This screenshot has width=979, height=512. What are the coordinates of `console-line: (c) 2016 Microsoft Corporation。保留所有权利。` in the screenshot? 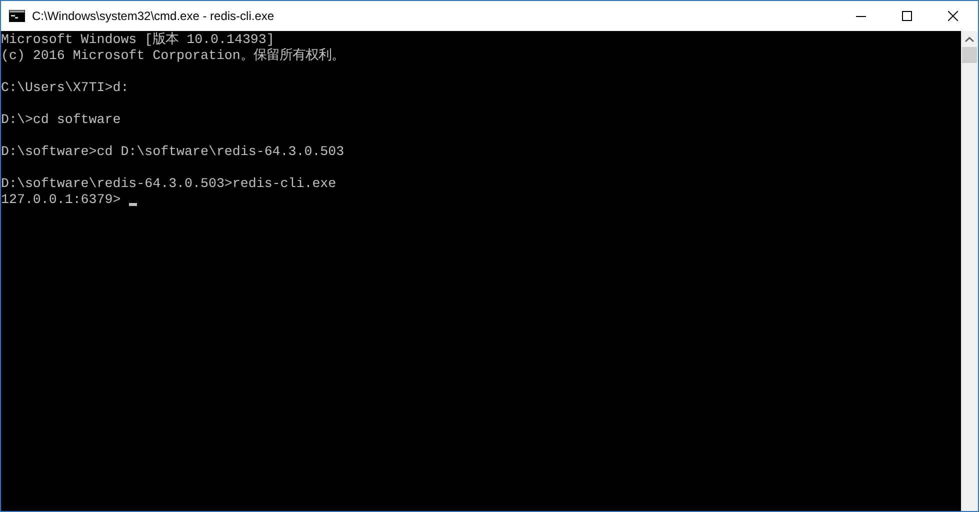 It's located at (172, 56).